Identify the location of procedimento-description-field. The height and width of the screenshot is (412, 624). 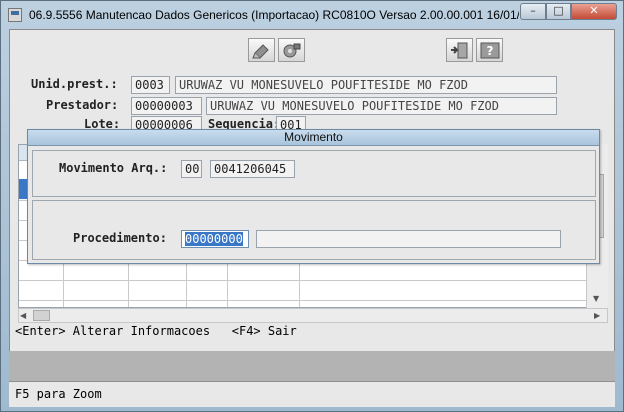
(408, 239).